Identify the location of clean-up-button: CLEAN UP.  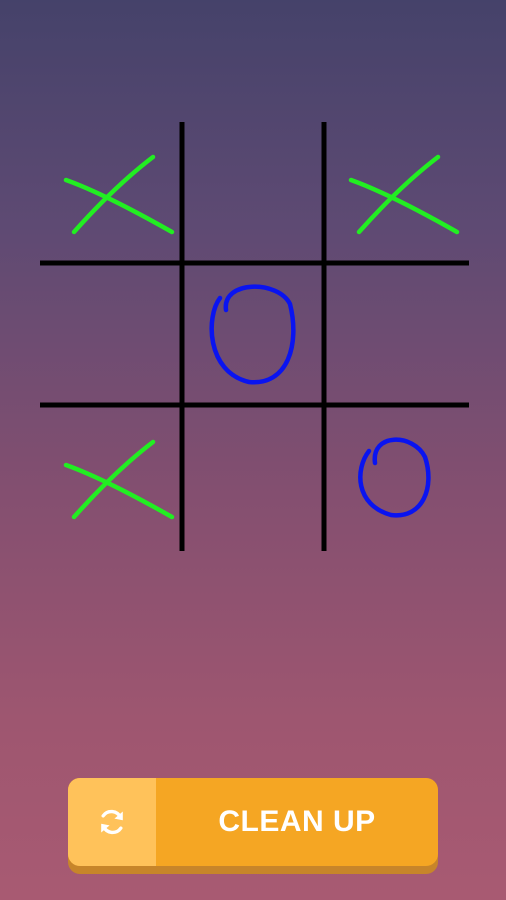
(253, 826).